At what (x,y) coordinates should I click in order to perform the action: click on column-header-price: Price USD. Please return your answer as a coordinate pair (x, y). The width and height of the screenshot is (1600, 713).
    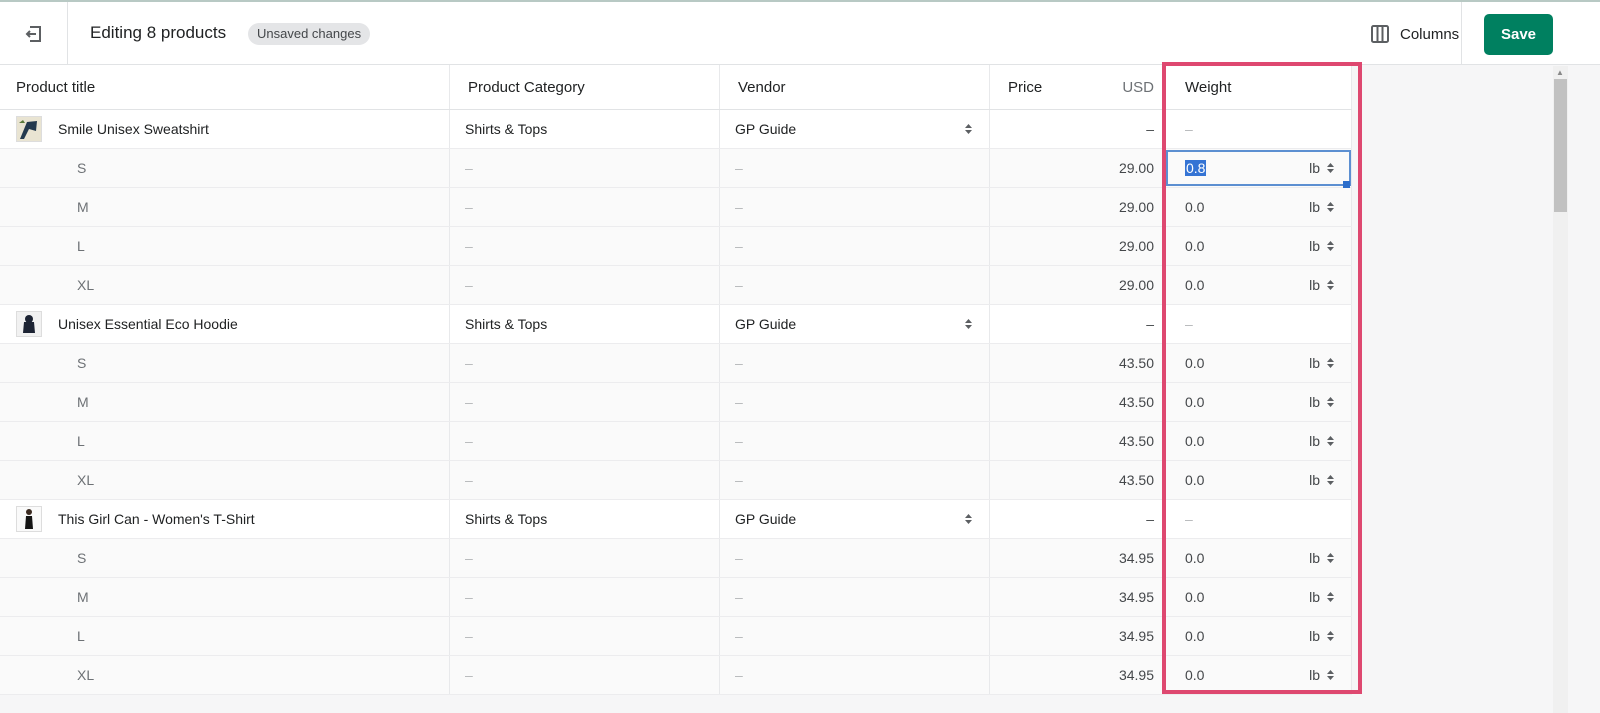
    Looking at the image, I should click on (1077, 87).